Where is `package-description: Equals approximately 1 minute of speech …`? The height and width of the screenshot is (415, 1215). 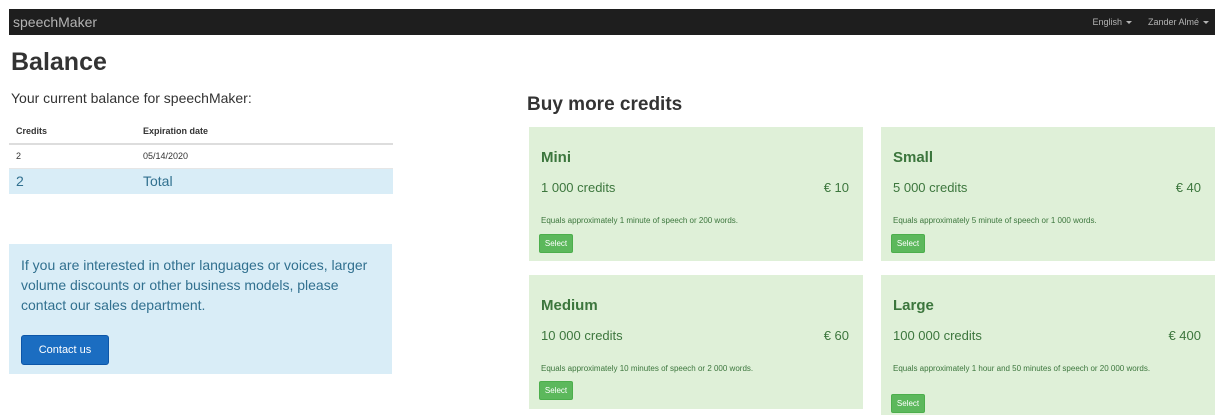
package-description: Equals approximately 1 minute of speech … is located at coordinates (639, 220).